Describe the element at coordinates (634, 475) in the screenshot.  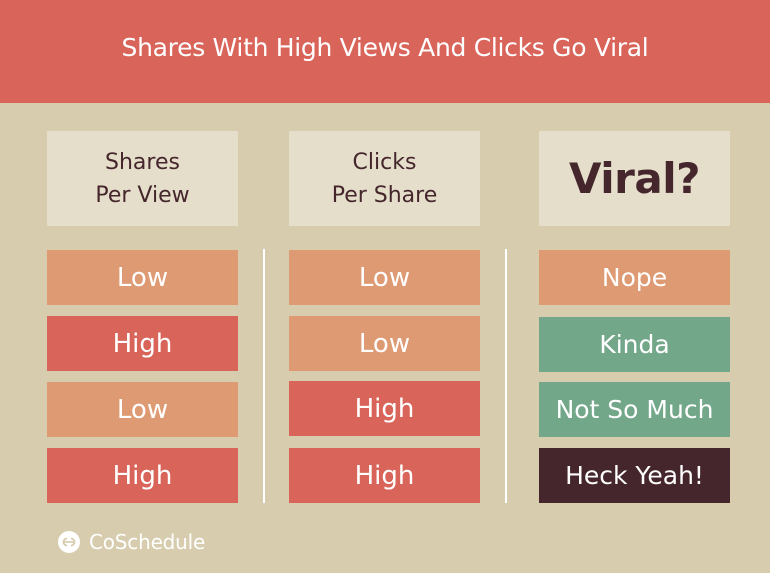
I see `table-cell: Heck Yeah!` at that location.